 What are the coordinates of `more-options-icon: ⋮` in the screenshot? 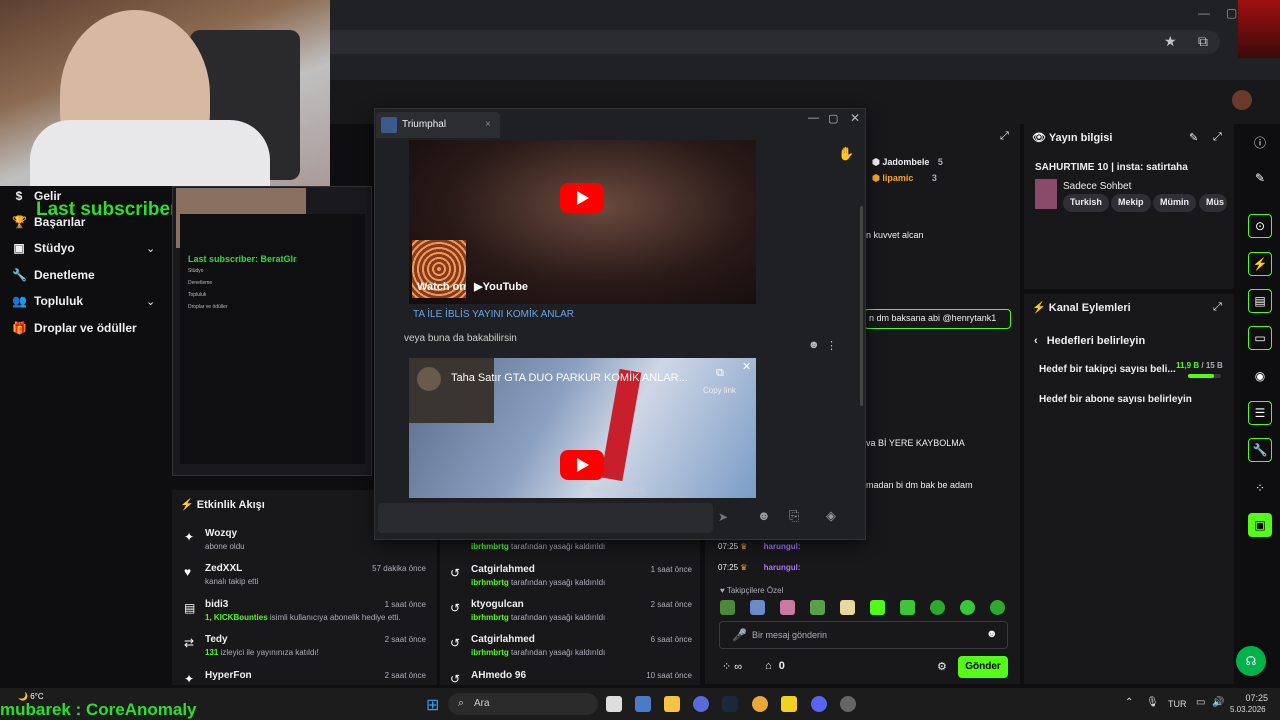 It's located at (831, 345).